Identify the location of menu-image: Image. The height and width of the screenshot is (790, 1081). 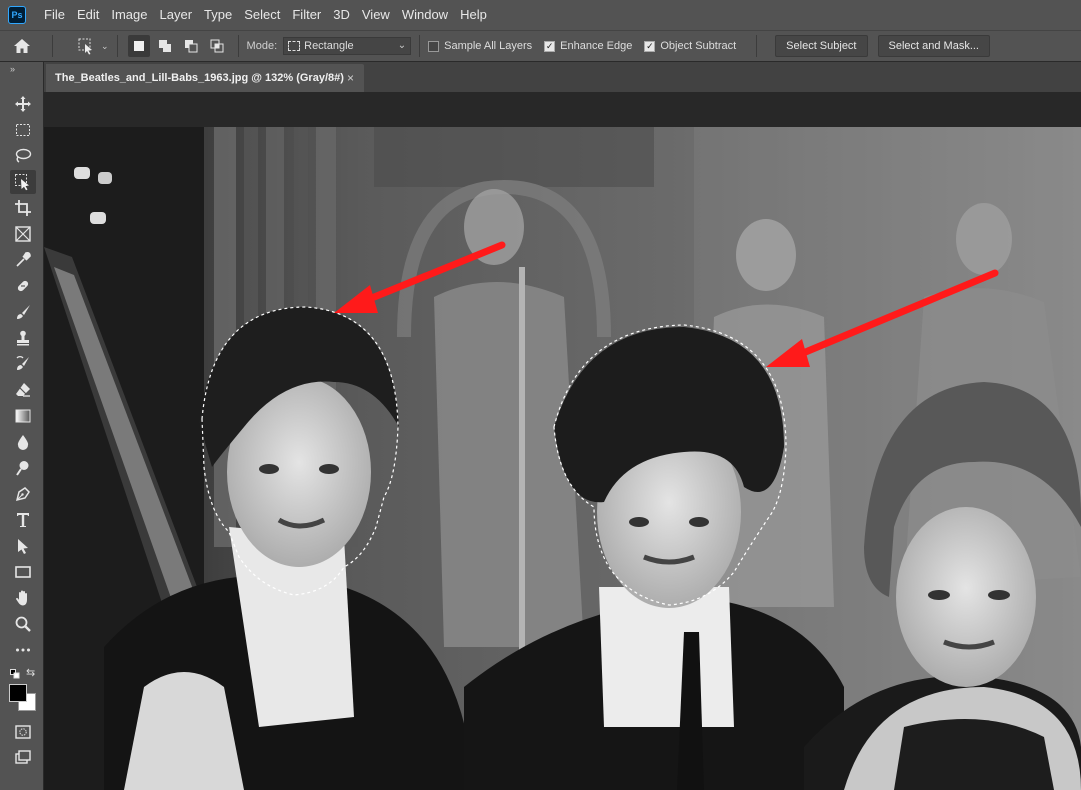
(129, 15).